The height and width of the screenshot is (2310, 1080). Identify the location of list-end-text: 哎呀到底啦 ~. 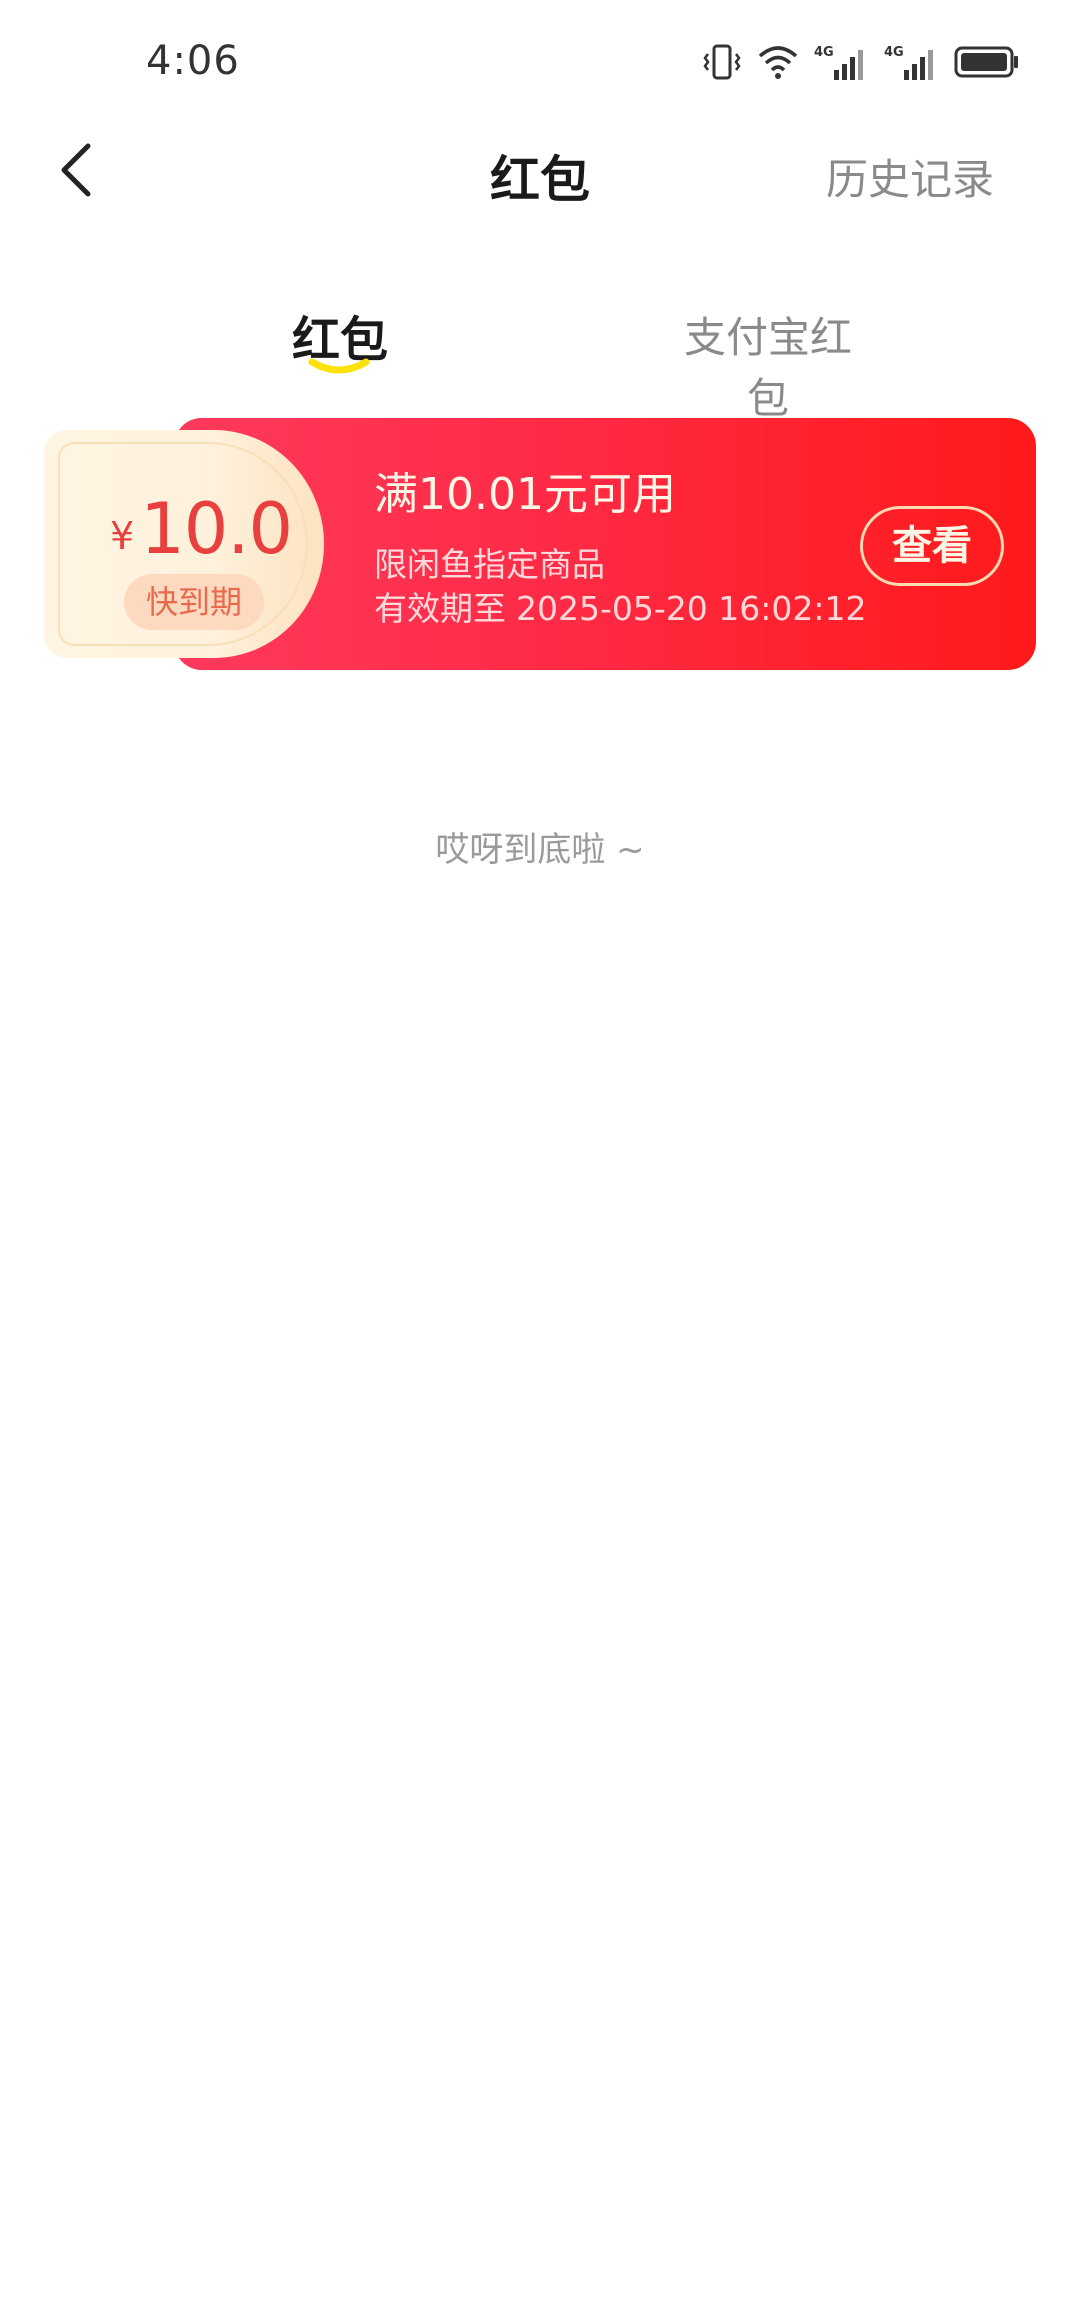
(540, 850).